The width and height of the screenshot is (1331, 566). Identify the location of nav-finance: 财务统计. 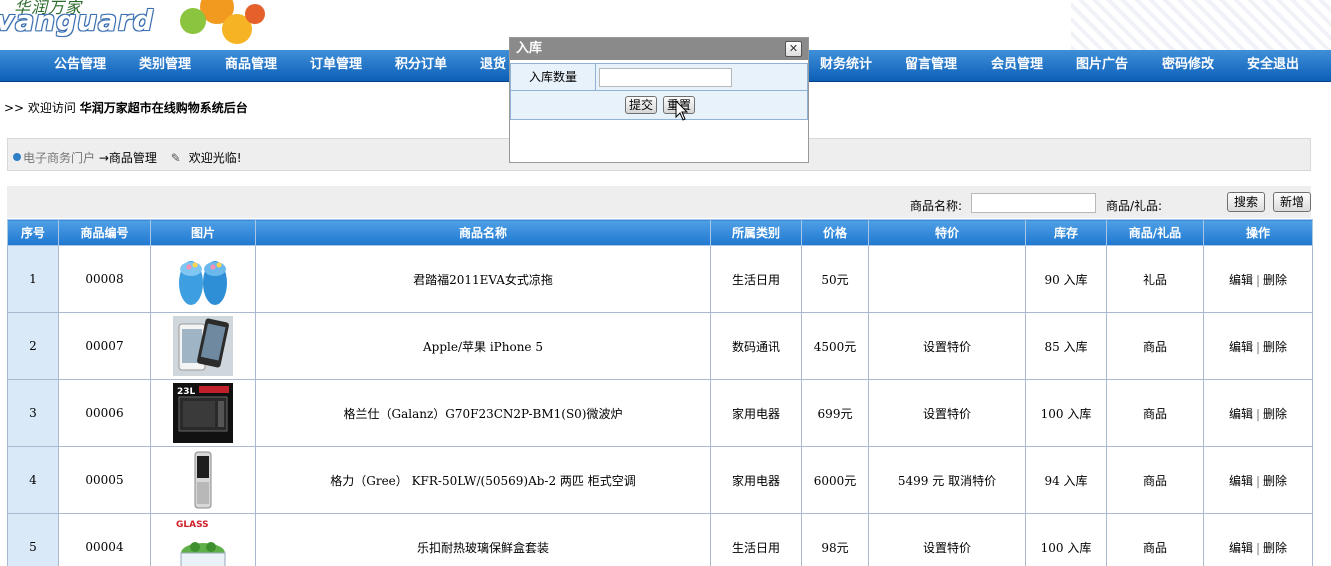
(846, 66).